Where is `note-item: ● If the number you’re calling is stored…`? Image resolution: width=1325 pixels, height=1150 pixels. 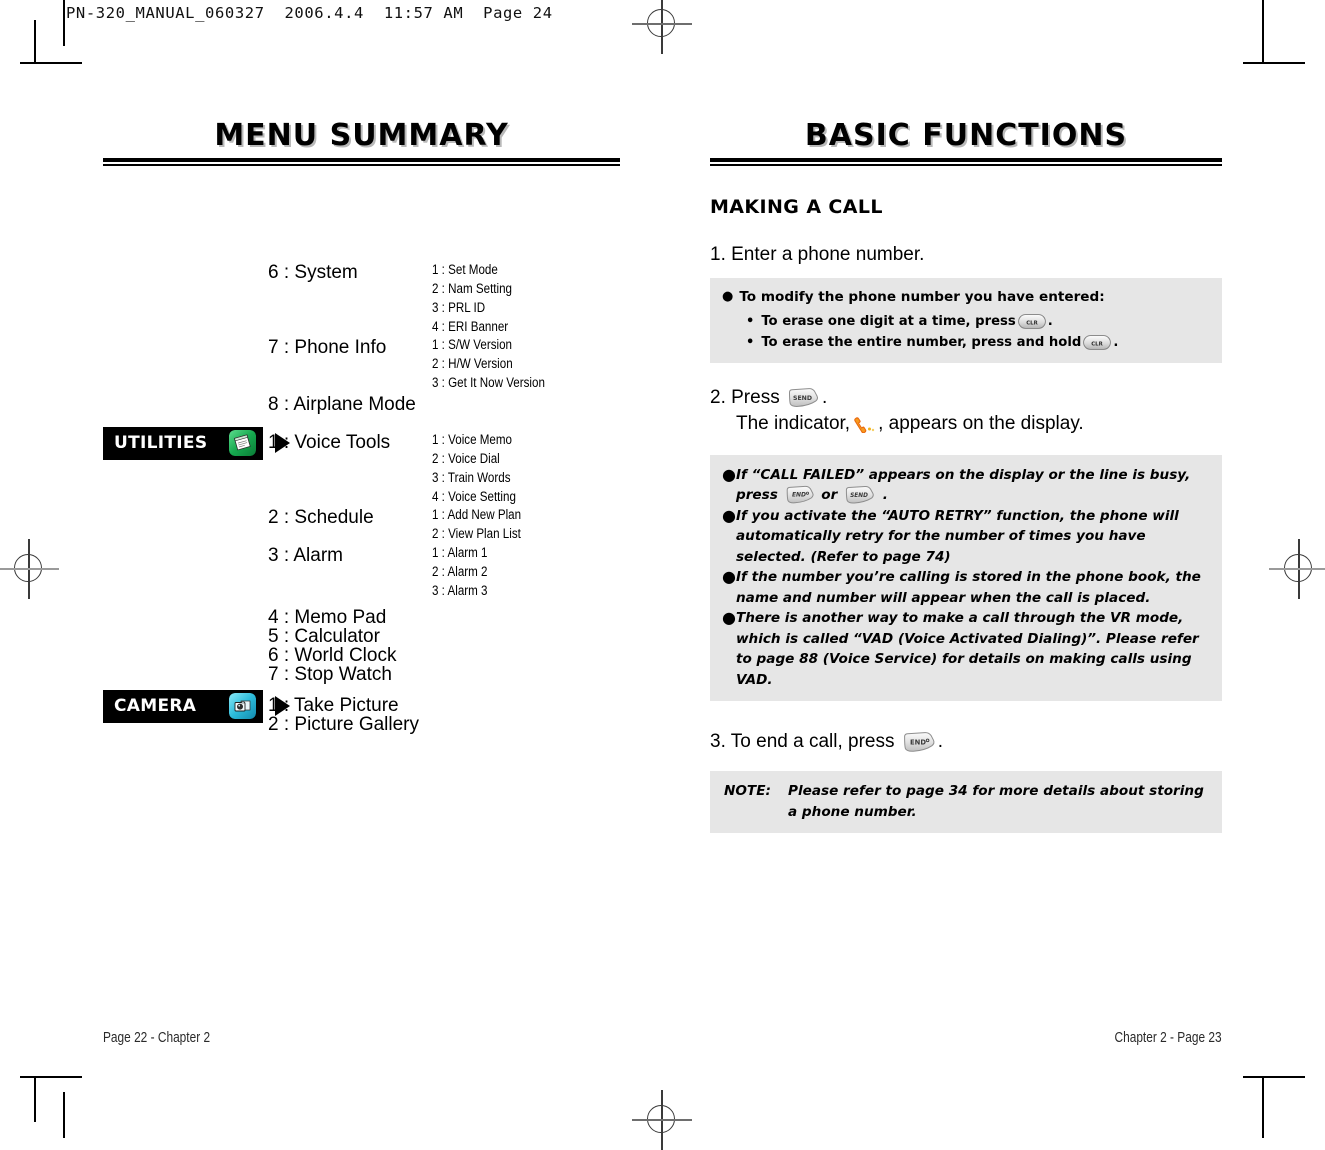
note-item: ● If the number you’re calling is stored… is located at coordinates (967, 587).